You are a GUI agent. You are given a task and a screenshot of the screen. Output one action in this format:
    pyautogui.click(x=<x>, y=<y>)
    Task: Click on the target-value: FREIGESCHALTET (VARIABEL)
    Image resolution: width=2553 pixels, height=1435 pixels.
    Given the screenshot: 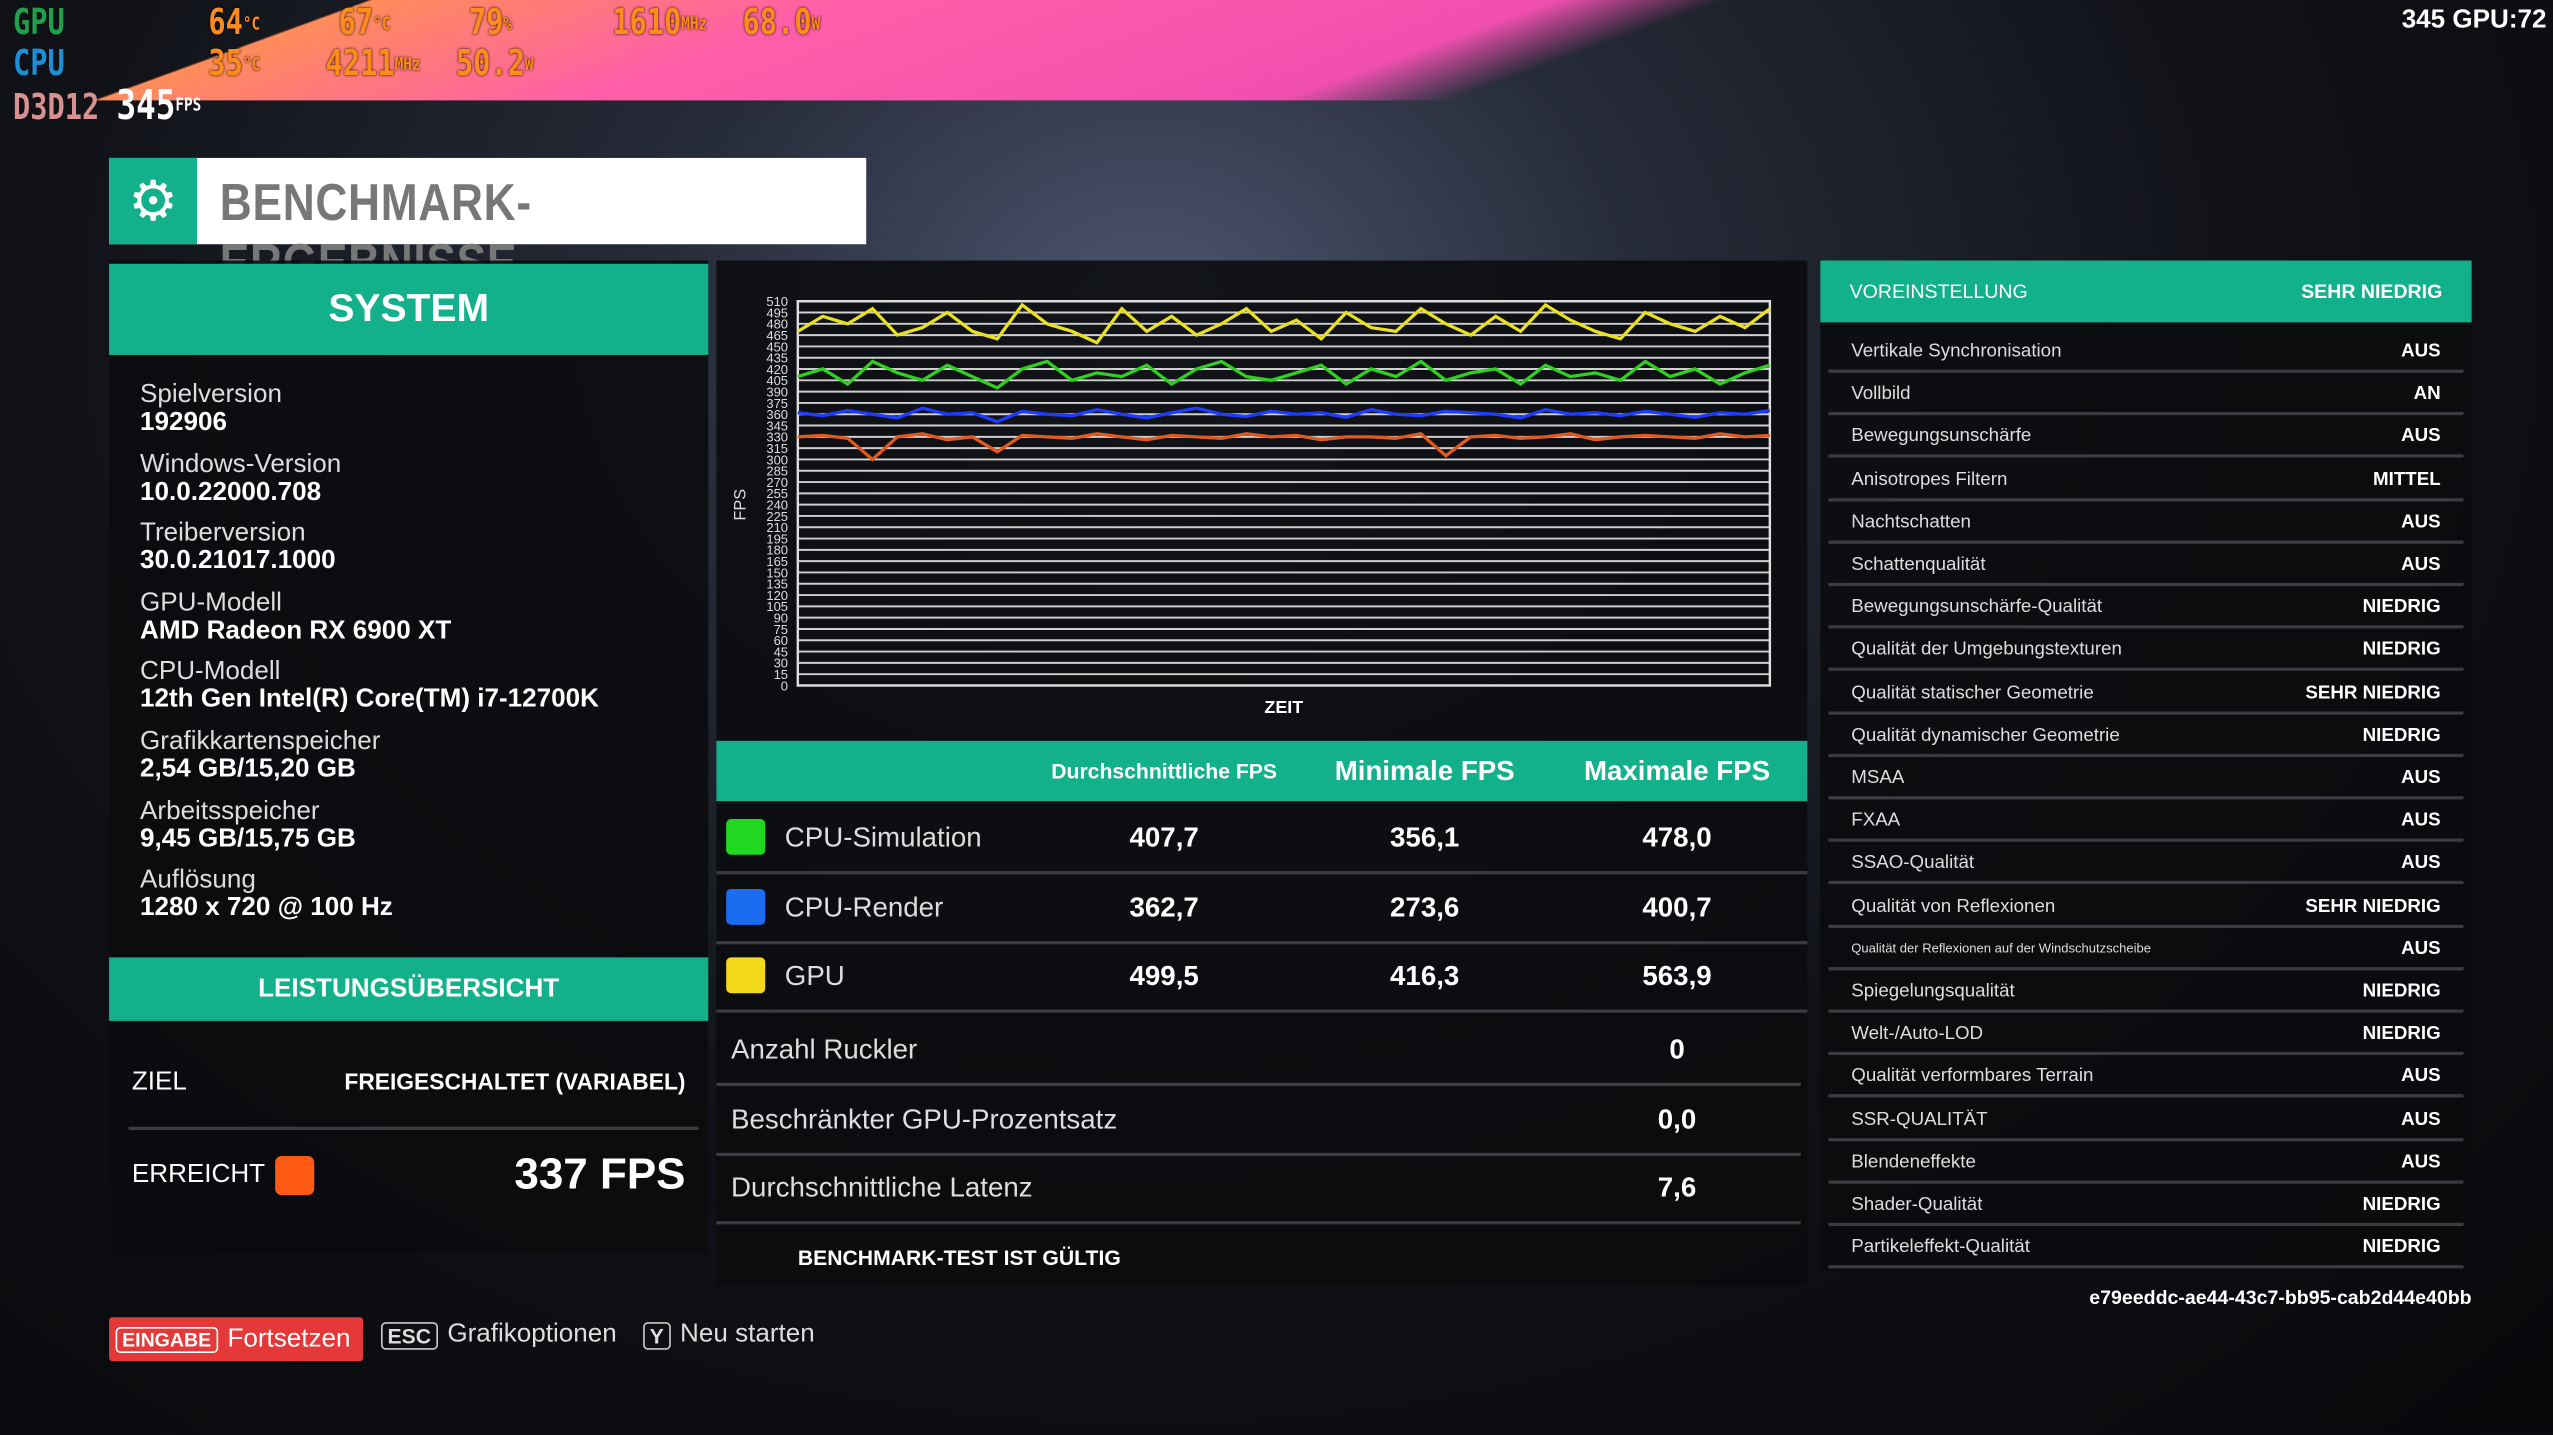 What is the action you would take?
    pyautogui.click(x=515, y=1081)
    